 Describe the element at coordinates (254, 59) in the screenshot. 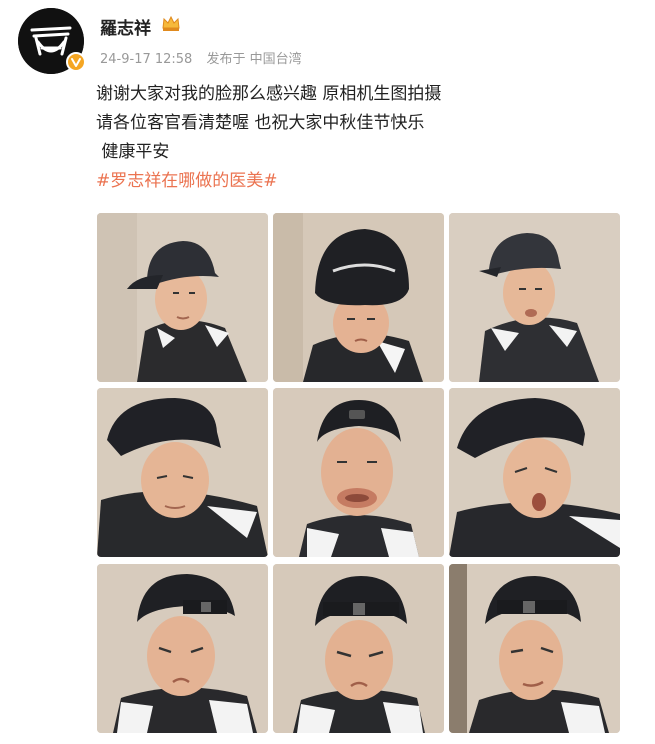

I see `post-source: 发布于 中国台湾` at that location.